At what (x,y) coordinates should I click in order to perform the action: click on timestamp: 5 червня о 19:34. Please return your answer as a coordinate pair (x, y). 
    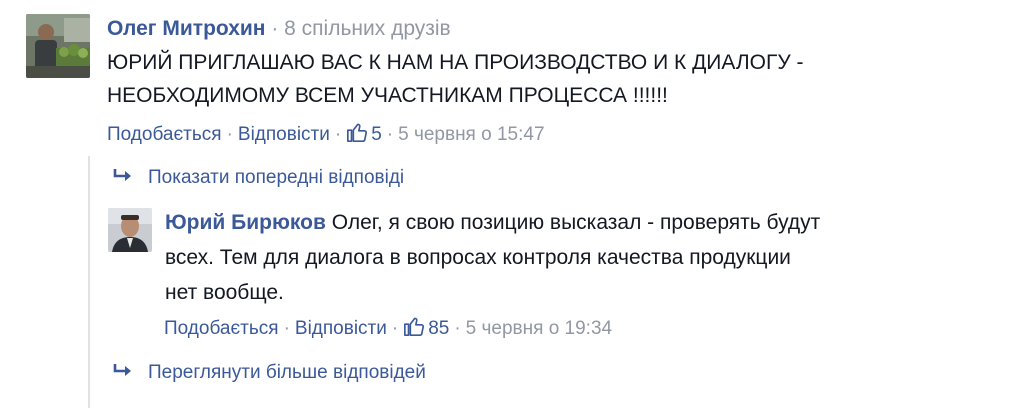
    Looking at the image, I should click on (539, 328).